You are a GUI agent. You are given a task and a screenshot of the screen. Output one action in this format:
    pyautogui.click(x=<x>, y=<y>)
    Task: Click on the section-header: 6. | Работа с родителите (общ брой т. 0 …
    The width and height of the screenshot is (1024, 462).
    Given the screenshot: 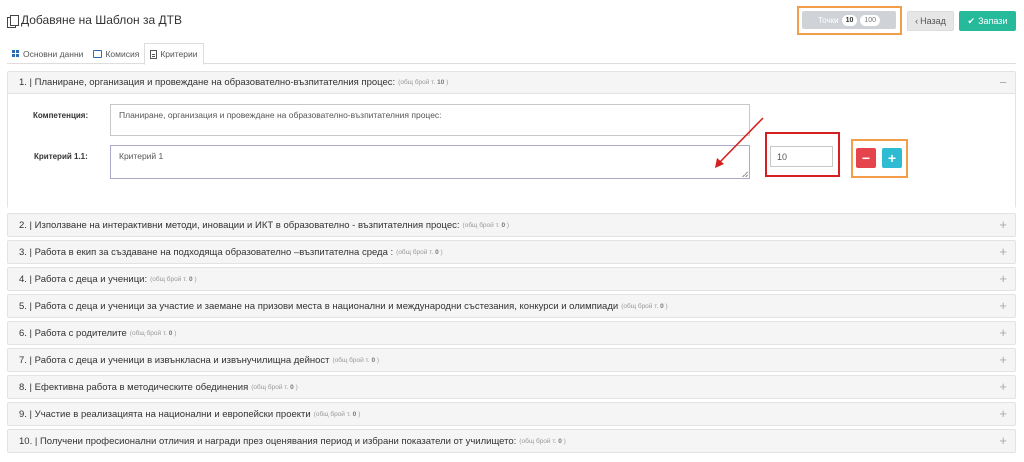 What is the action you would take?
    pyautogui.click(x=511, y=333)
    